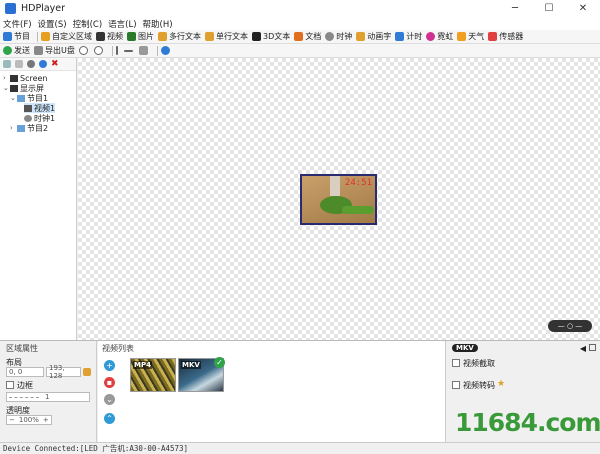 This screenshot has height=454, width=600. Describe the element at coordinates (232, 36) in the screenshot. I see `tool-label: 单行文本` at that location.